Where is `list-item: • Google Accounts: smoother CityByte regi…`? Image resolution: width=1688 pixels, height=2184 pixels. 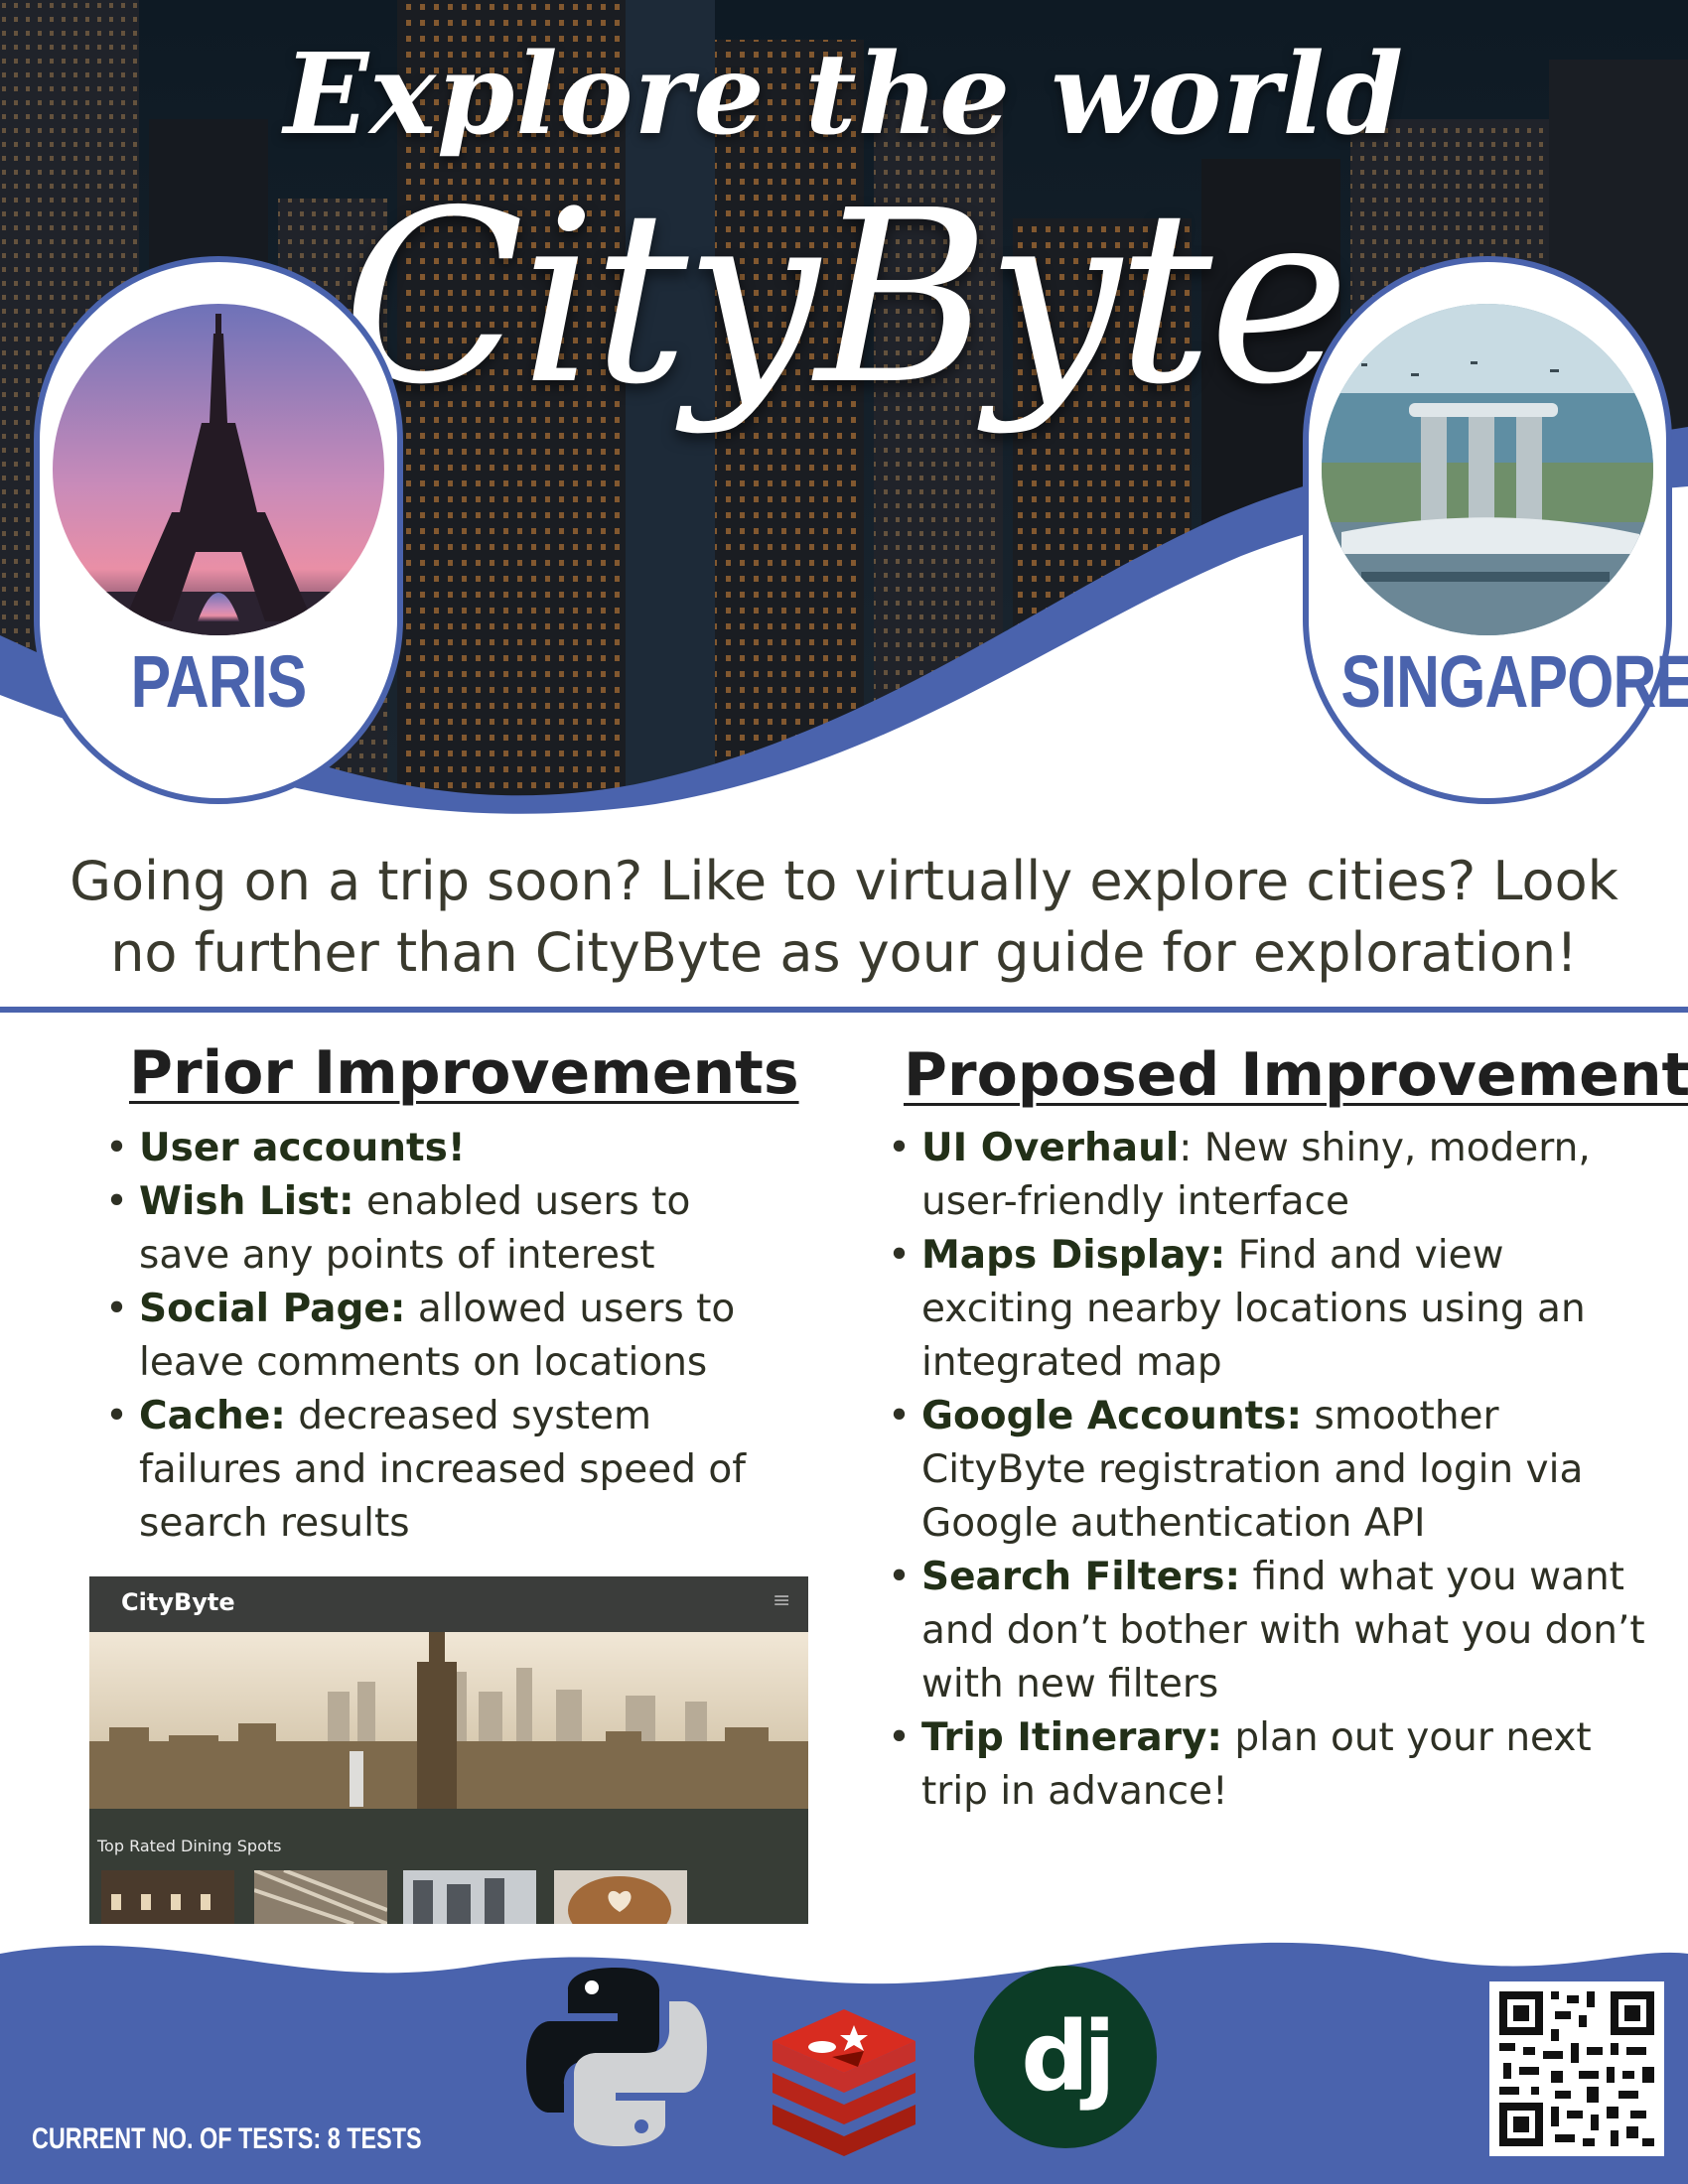
list-item: • Google Accounts: smoother CityByte regi… is located at coordinates (1272, 1470).